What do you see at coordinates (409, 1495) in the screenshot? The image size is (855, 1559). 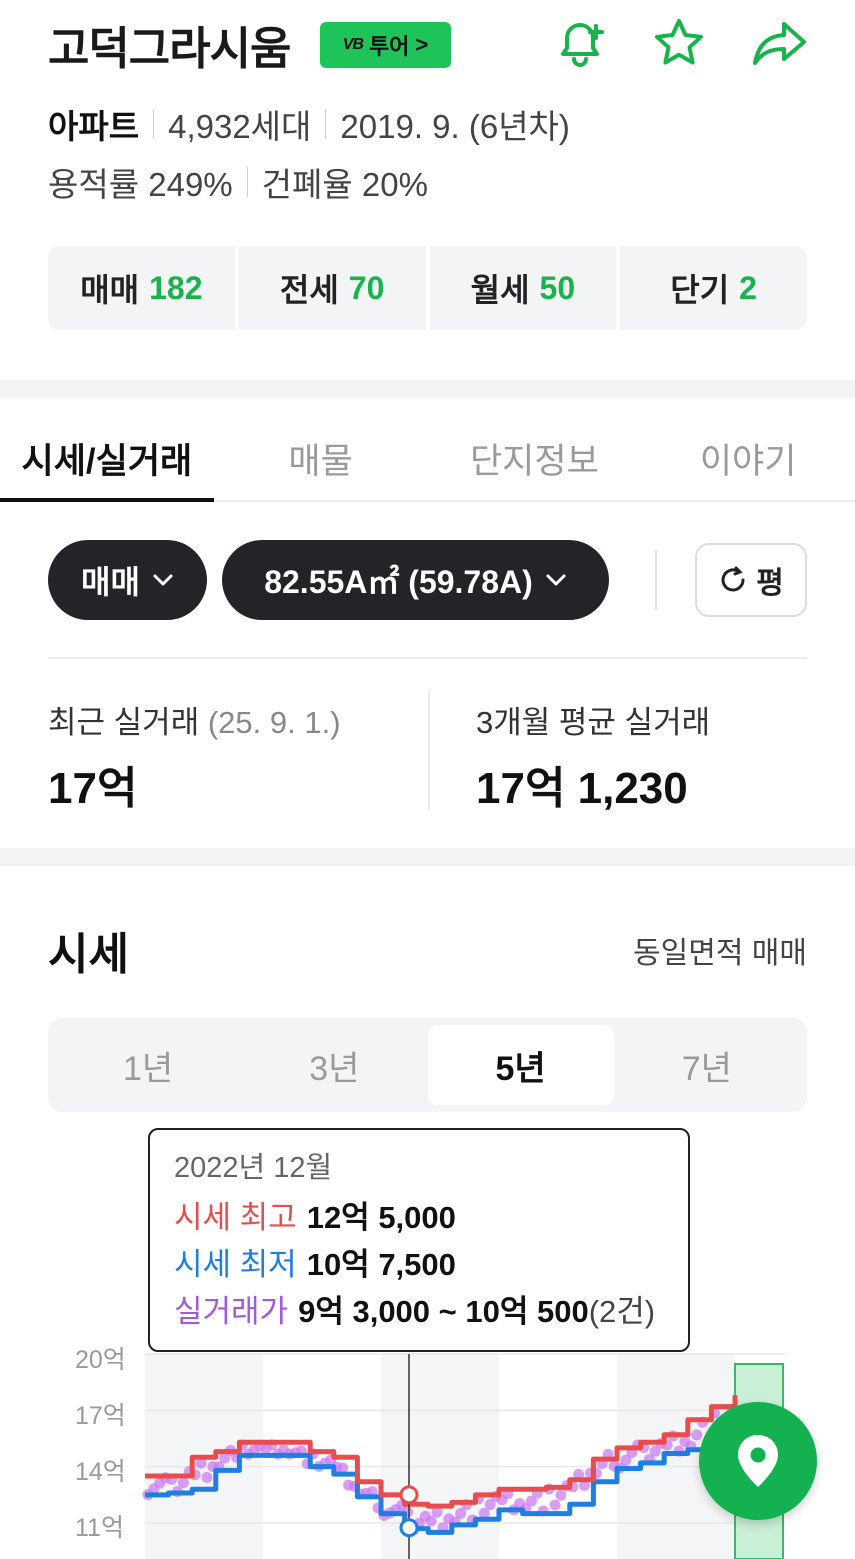 I see `highlight-high-point` at bounding box center [409, 1495].